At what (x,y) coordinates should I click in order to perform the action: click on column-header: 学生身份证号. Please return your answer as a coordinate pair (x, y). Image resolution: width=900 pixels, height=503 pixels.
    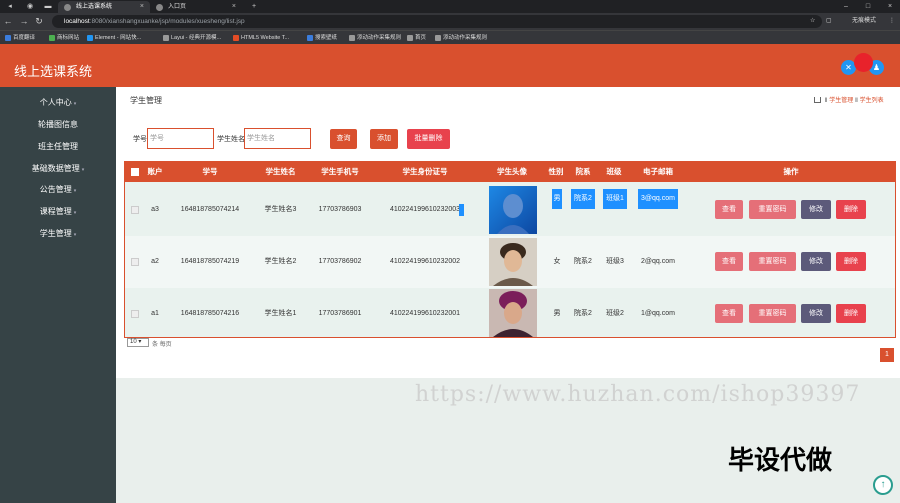
    Looking at the image, I should click on (425, 171).